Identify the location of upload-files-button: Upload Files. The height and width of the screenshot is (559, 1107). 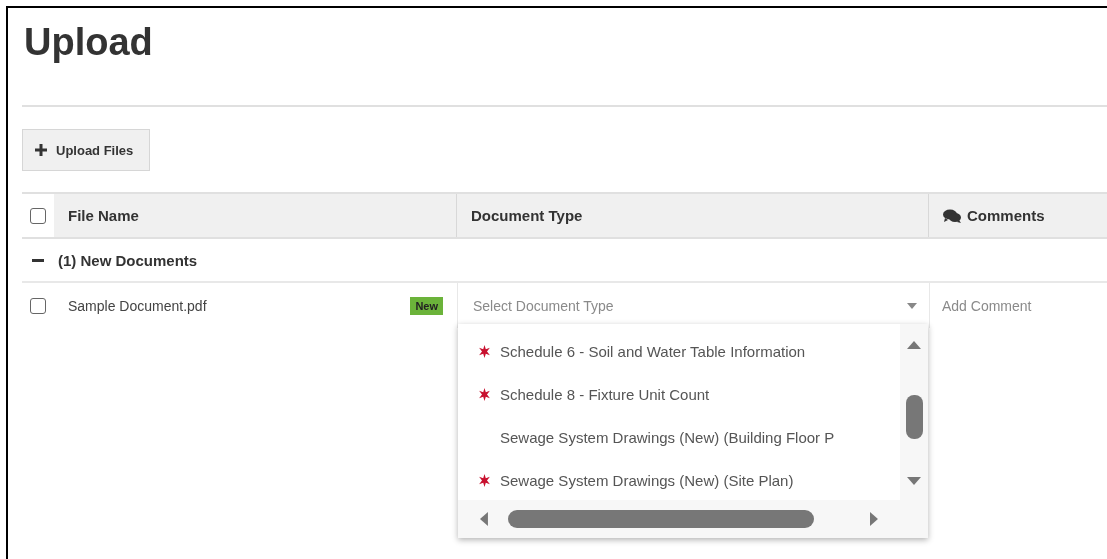
(86, 150).